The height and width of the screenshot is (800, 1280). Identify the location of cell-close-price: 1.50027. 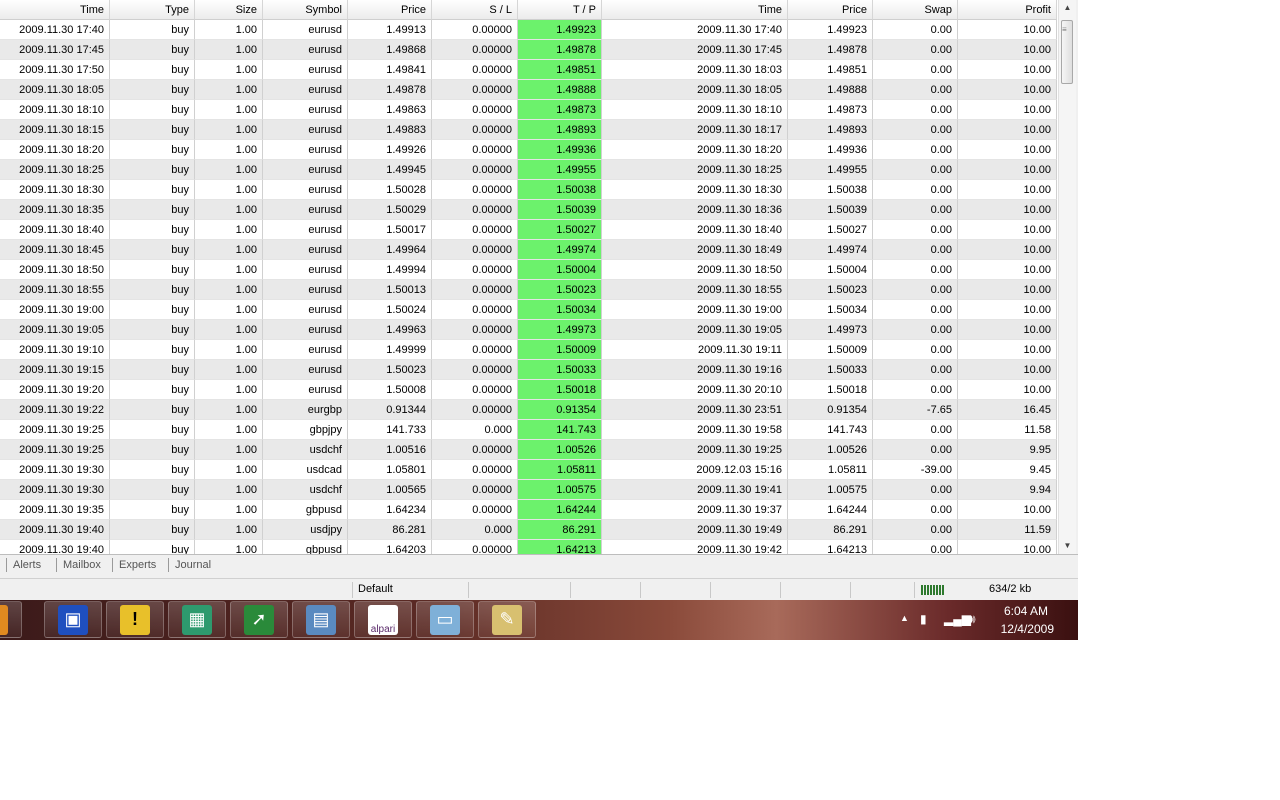
(830, 230).